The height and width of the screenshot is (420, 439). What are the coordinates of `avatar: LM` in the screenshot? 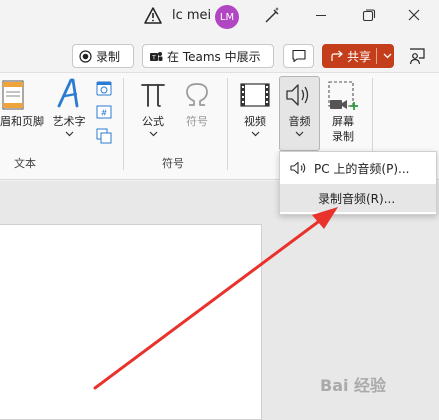 It's located at (227, 17).